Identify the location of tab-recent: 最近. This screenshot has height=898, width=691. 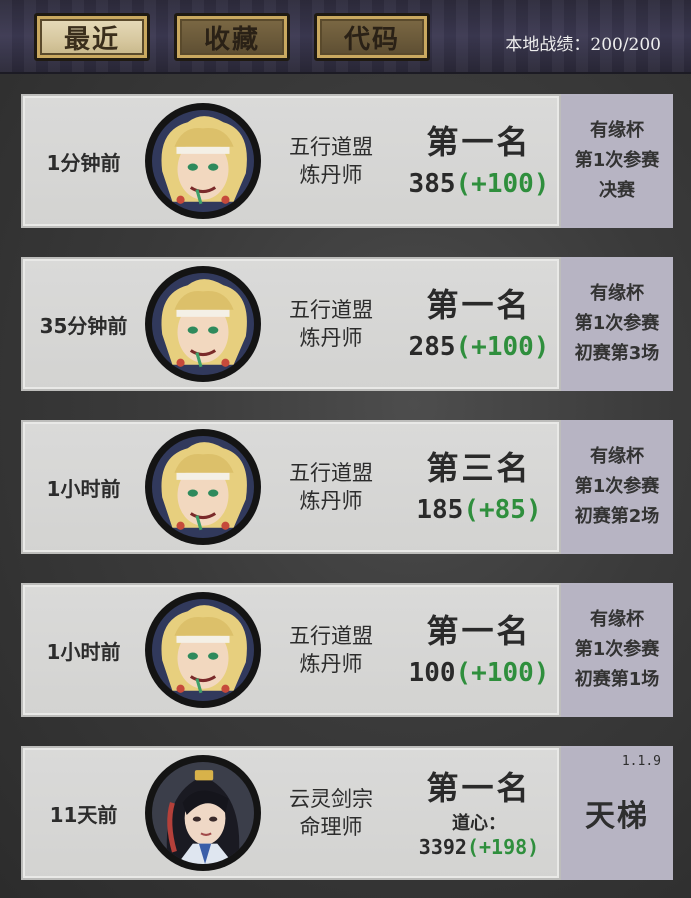
(92, 37).